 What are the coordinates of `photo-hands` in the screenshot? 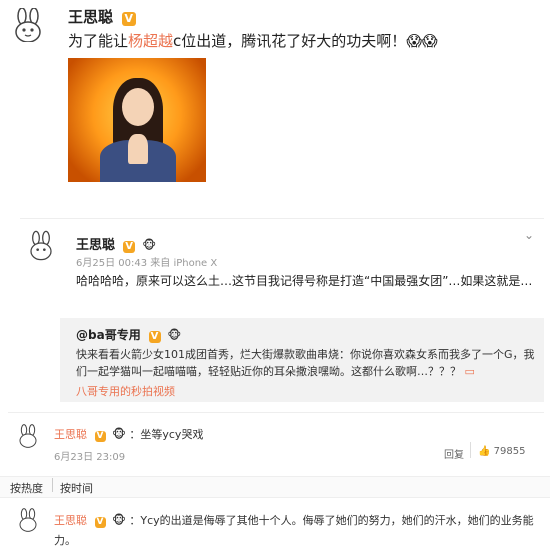 It's located at (138, 149).